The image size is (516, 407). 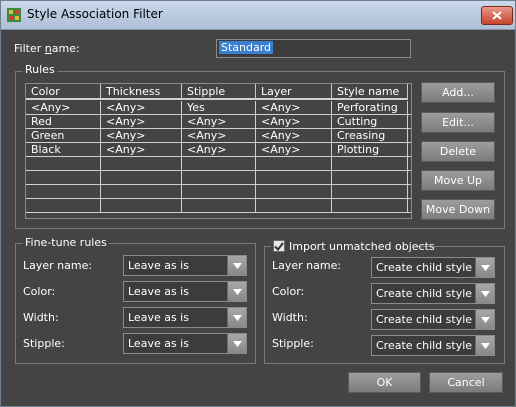 What do you see at coordinates (41, 317) in the screenshot?
I see `fine-tune-width-label: Width:` at bounding box center [41, 317].